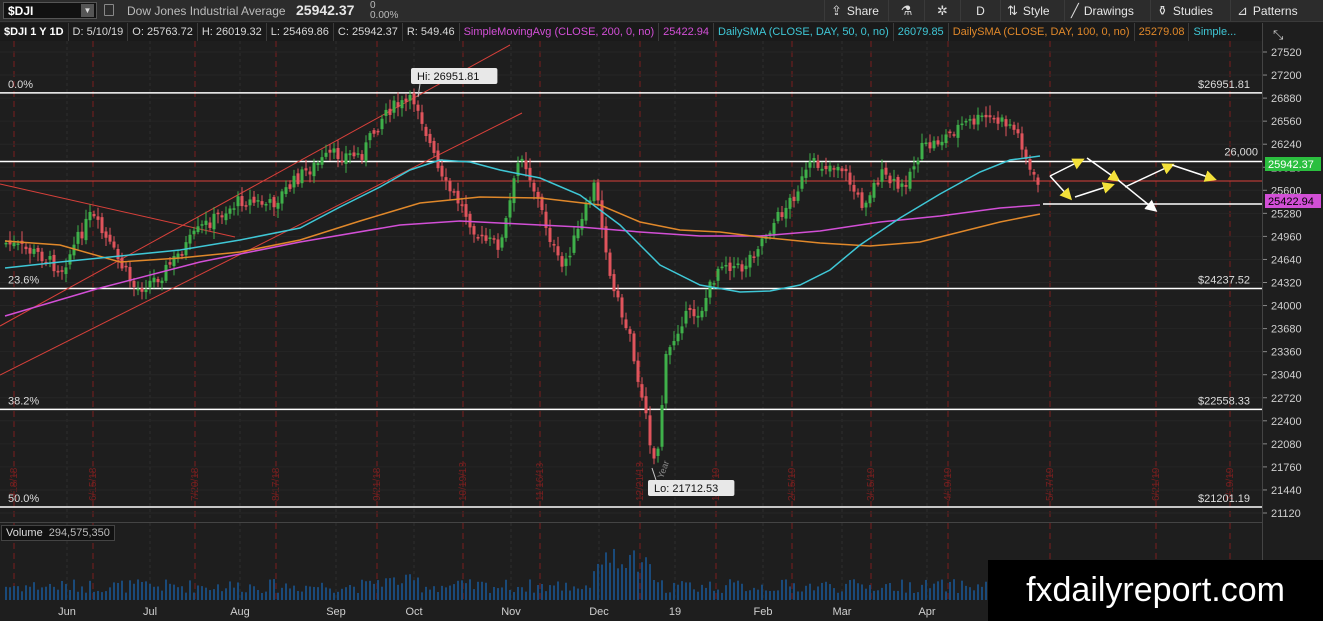  I want to click on drawings-button: ╱ Drawings, so click(1107, 11).